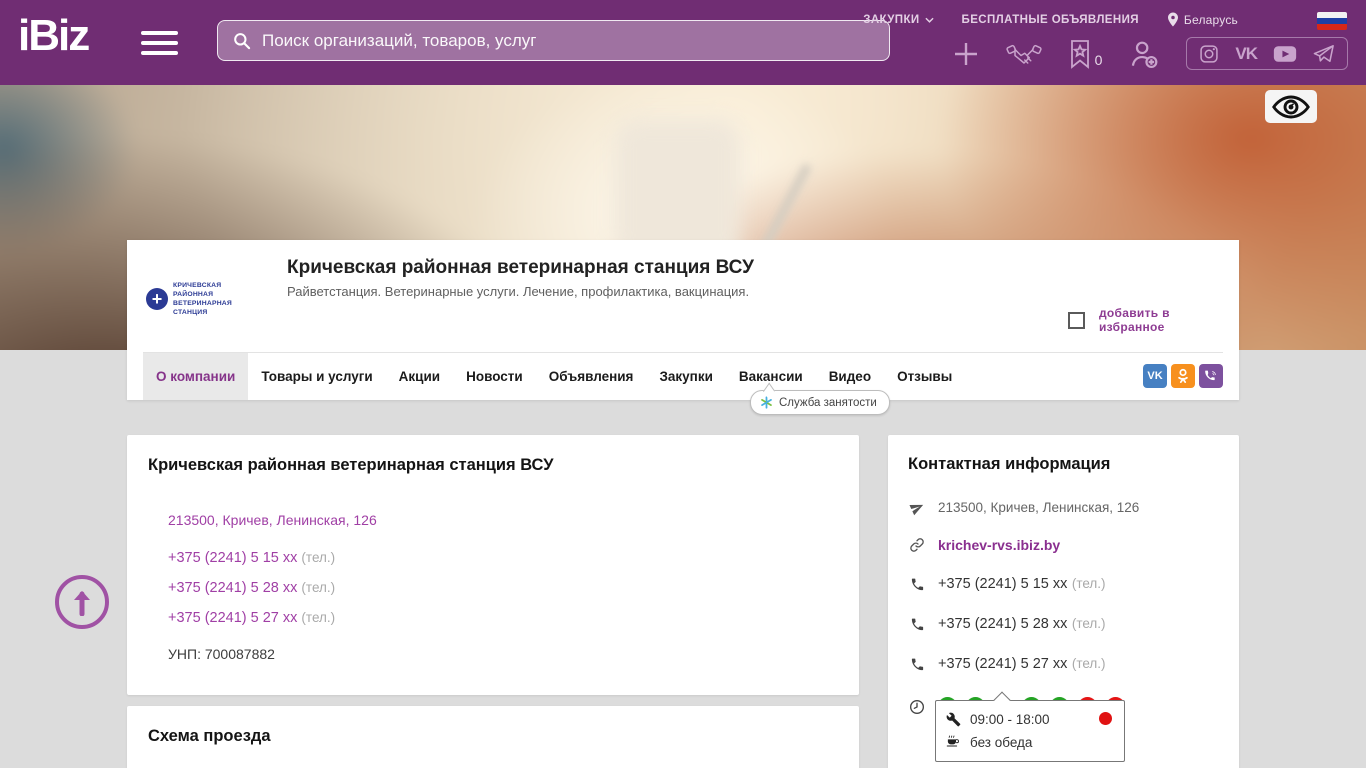  What do you see at coordinates (1134, 320) in the screenshot?
I see `favorite-label: добавить в избранное` at bounding box center [1134, 320].